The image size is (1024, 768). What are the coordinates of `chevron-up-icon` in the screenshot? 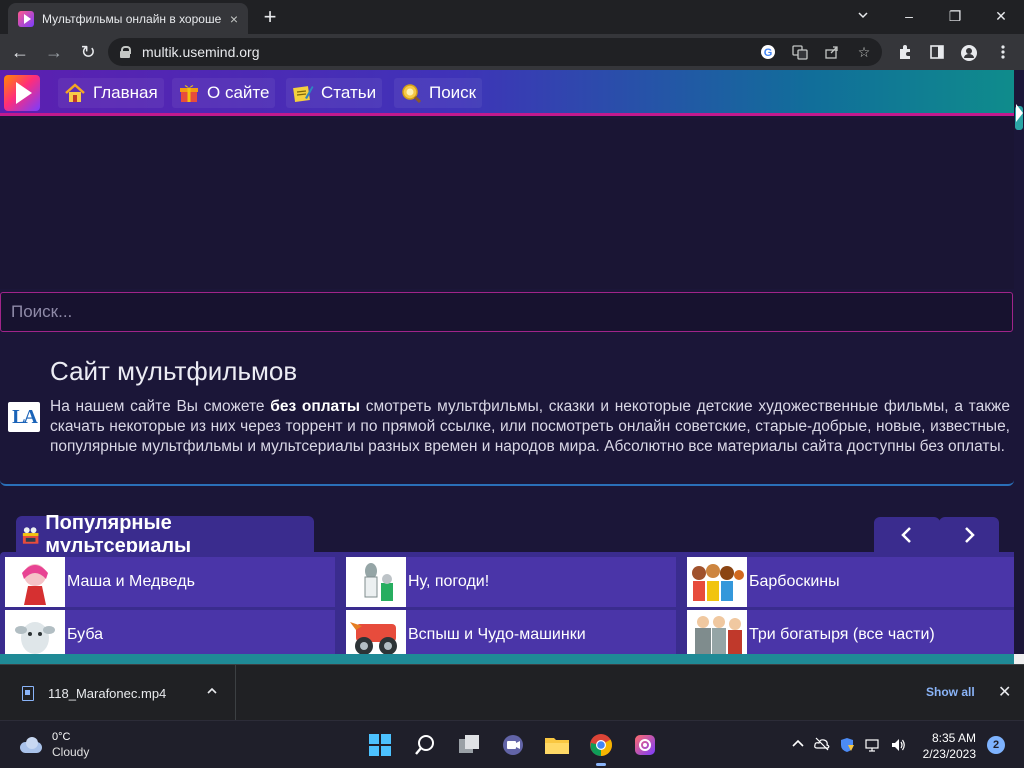 It's located at (212, 691).